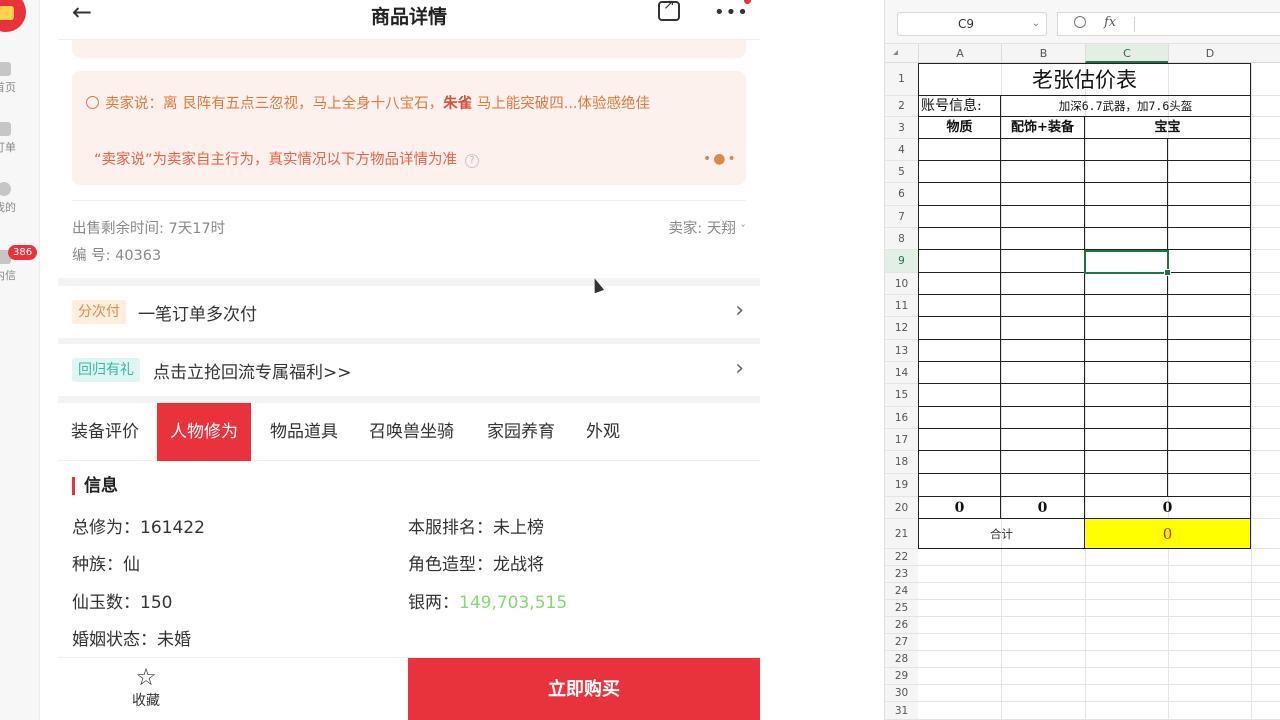  Describe the element at coordinates (901, 261) in the screenshot. I see `row-header-9: 9` at that location.